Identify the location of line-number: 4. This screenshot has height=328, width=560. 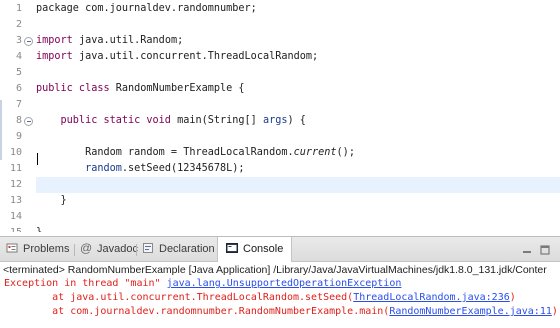
(18, 56).